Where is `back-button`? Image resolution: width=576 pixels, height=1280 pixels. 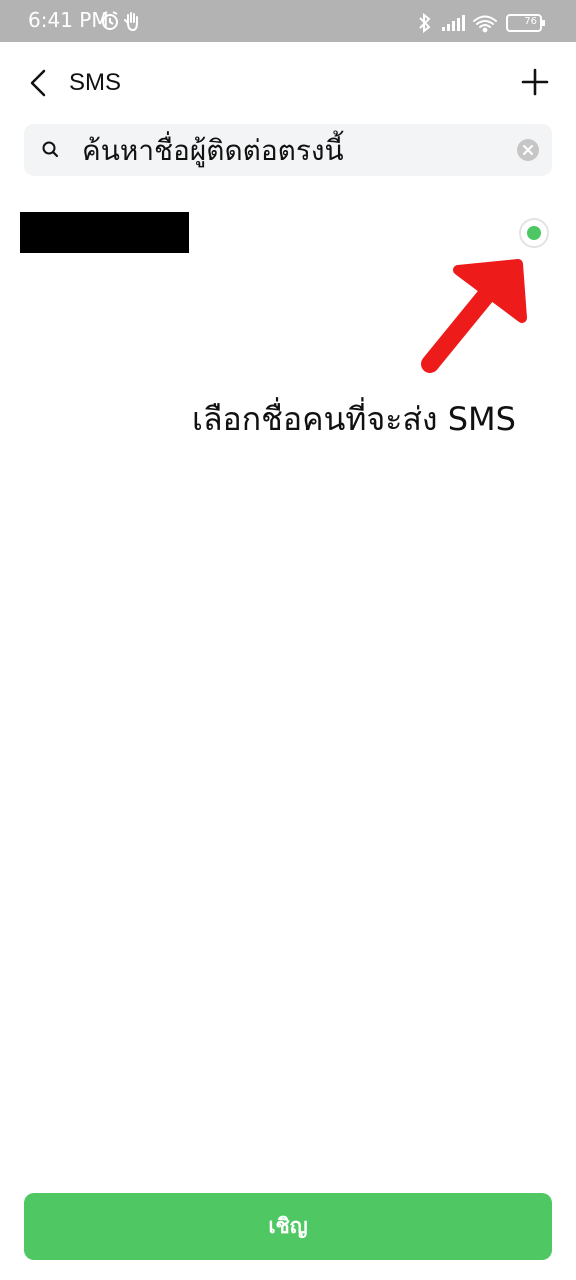 back-button is located at coordinates (39, 83).